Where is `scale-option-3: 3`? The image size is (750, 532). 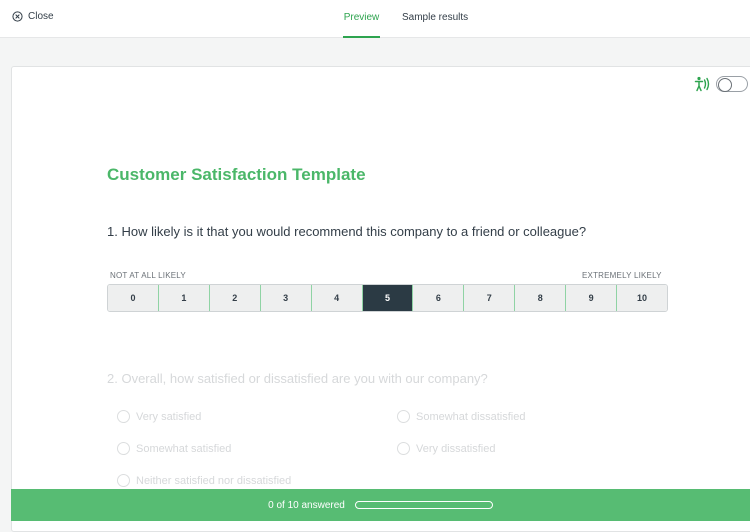
scale-option-3: 3 is located at coordinates (286, 298).